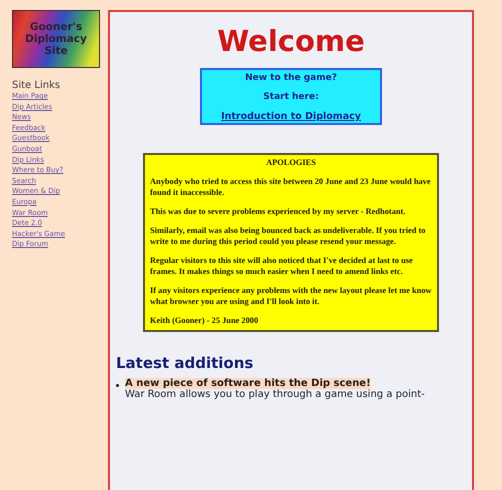 Image resolution: width=502 pixels, height=490 pixels. I want to click on notice-paragraph: Anybody who tried to access this site between 20 June and 23 June would have found it inaccessible., so click(291, 187).